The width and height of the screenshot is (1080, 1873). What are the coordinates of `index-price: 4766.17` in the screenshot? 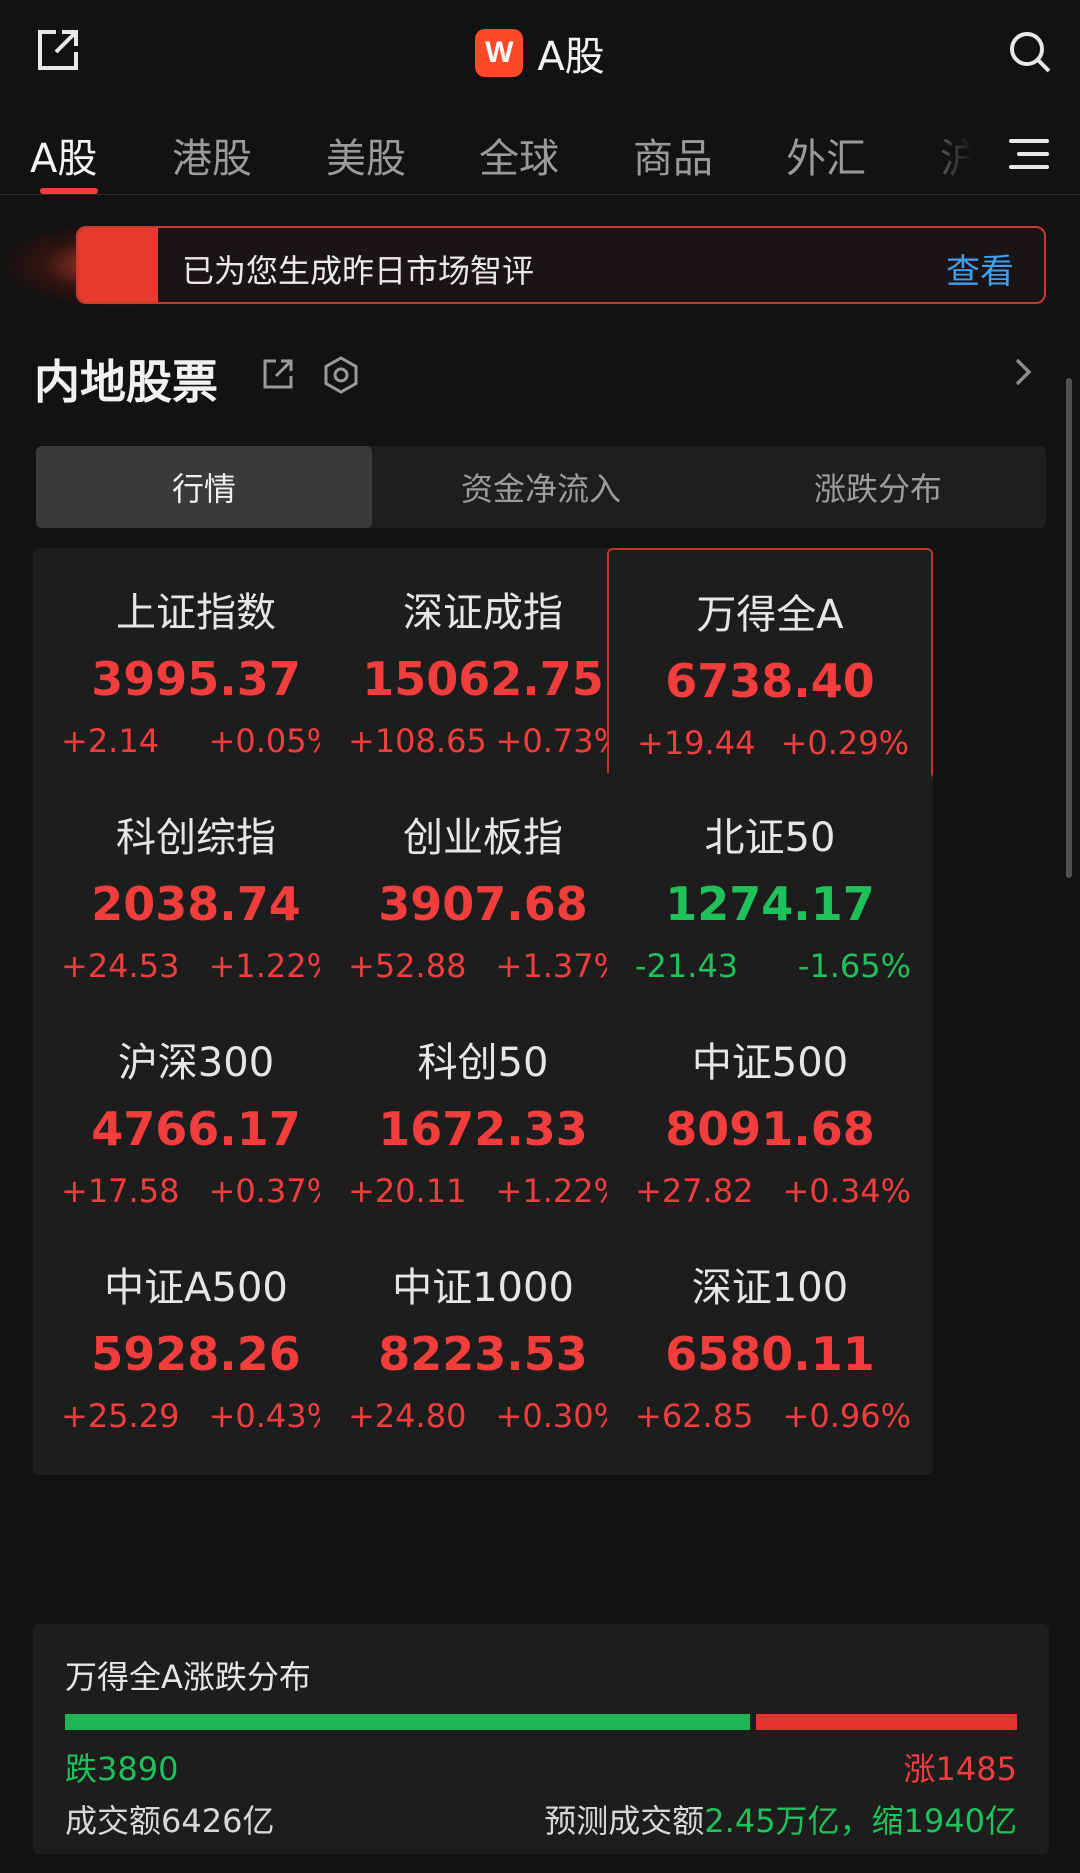 It's located at (196, 1129).